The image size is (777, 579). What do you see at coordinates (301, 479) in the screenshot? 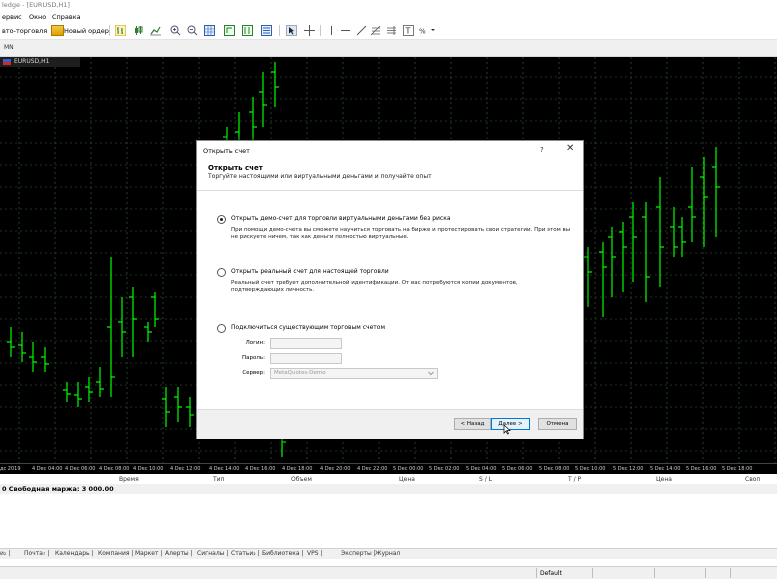
I see `col-volume: Объем` at bounding box center [301, 479].